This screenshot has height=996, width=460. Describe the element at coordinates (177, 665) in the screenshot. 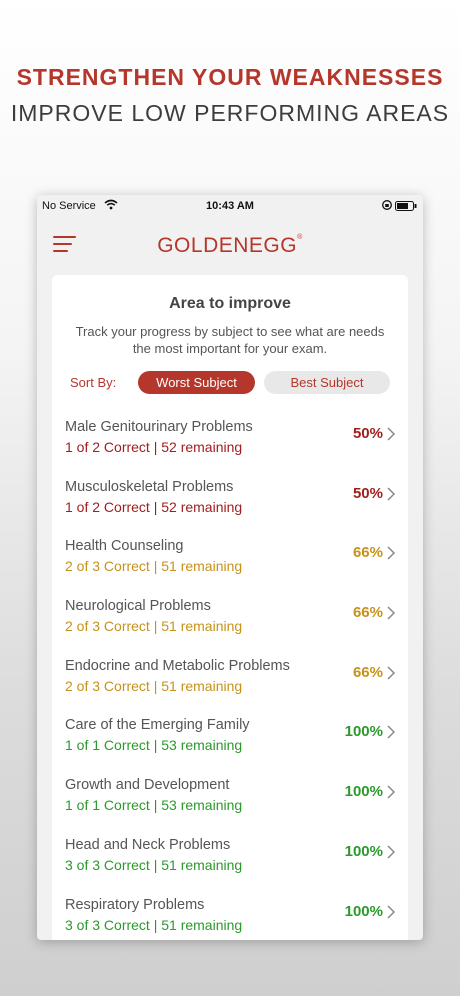

I see `subject-name: Endocrine and Metabolic Problems` at that location.